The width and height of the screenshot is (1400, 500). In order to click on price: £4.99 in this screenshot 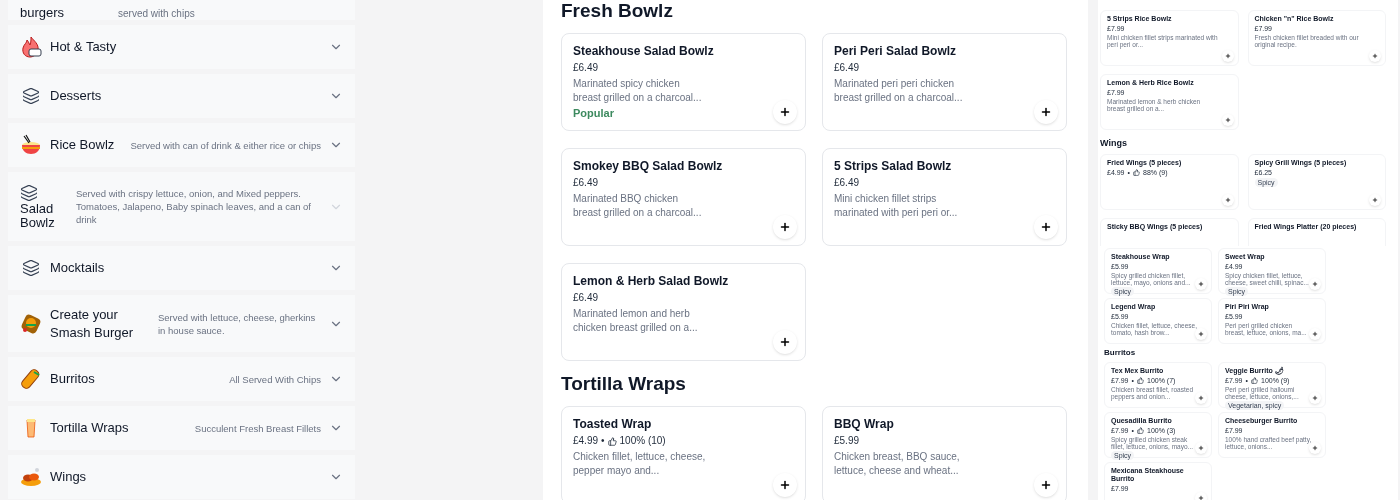, I will do `click(586, 441)`.